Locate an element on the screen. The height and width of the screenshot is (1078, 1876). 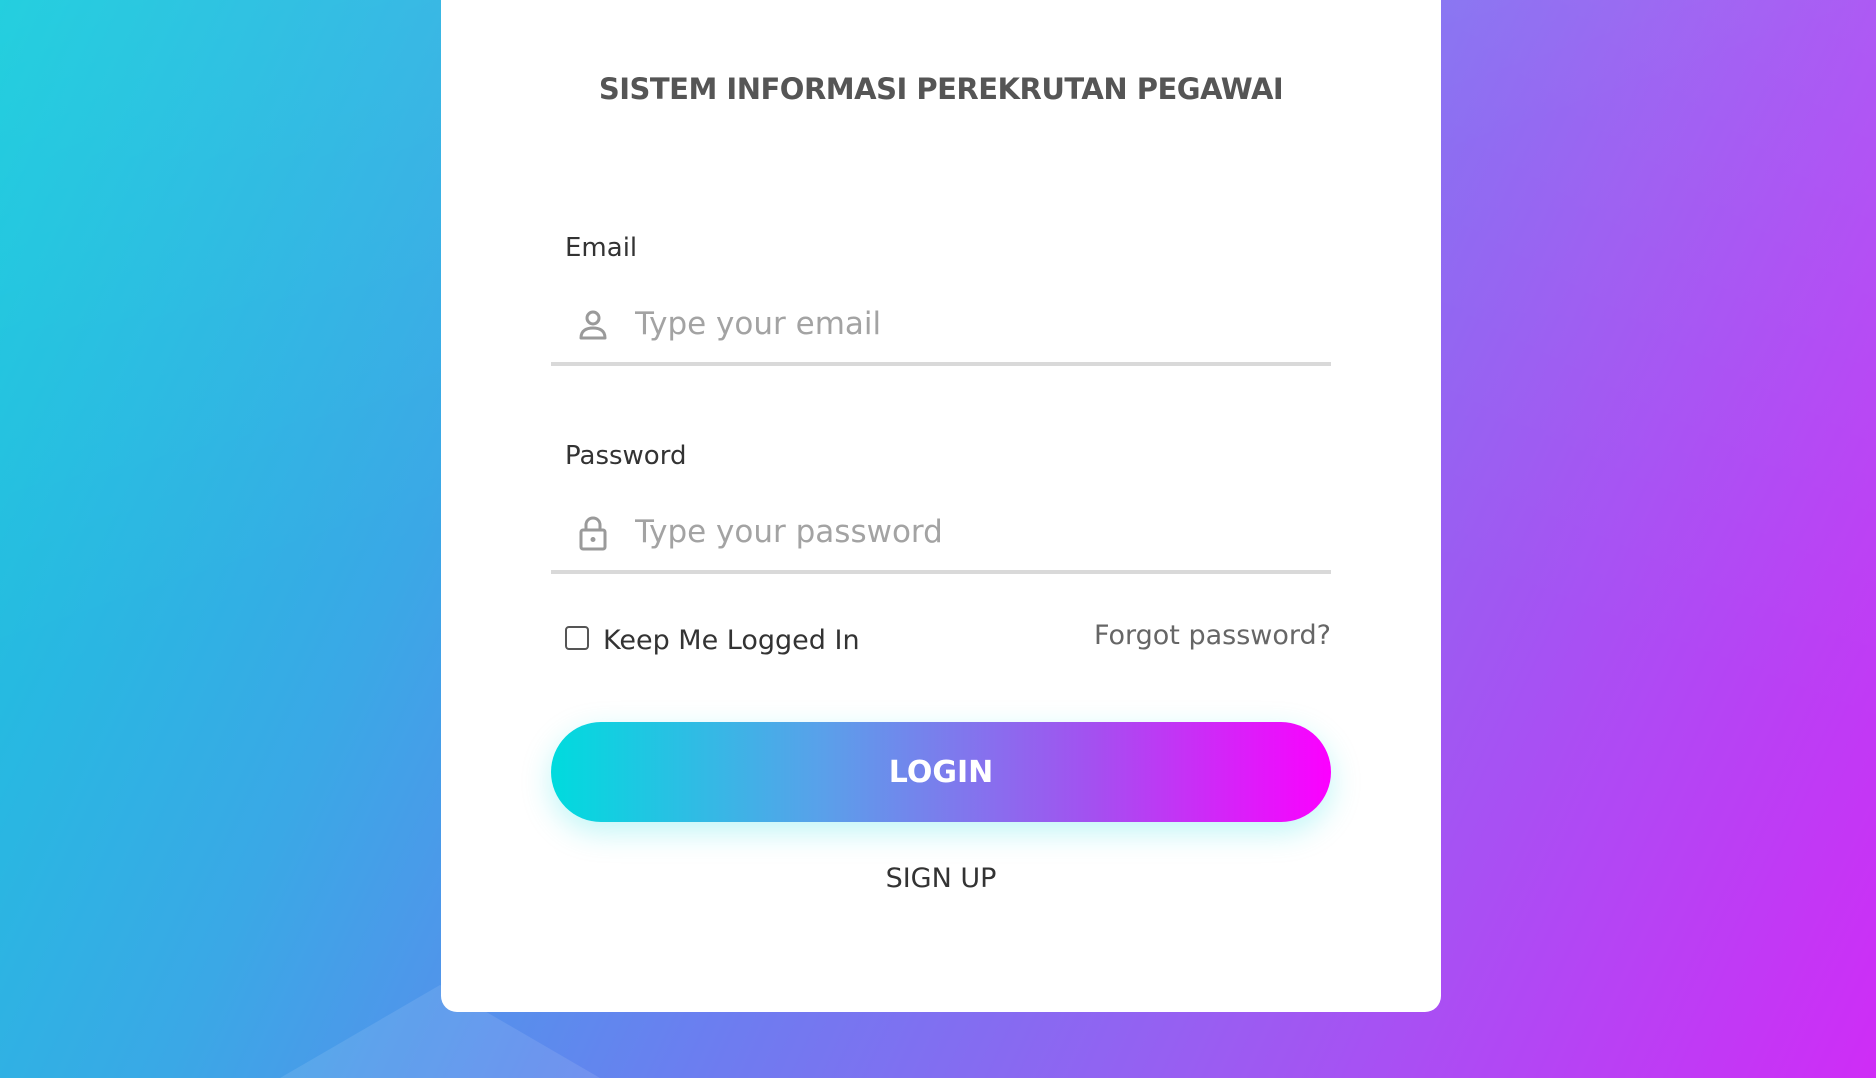
lock-icon is located at coordinates (593, 533).